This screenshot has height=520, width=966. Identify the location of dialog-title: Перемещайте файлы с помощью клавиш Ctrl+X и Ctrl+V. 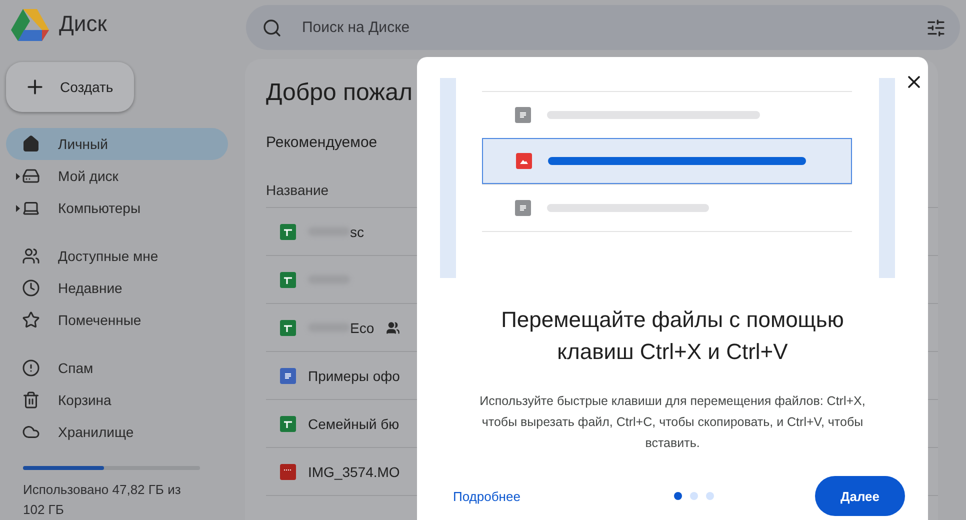
(672, 336).